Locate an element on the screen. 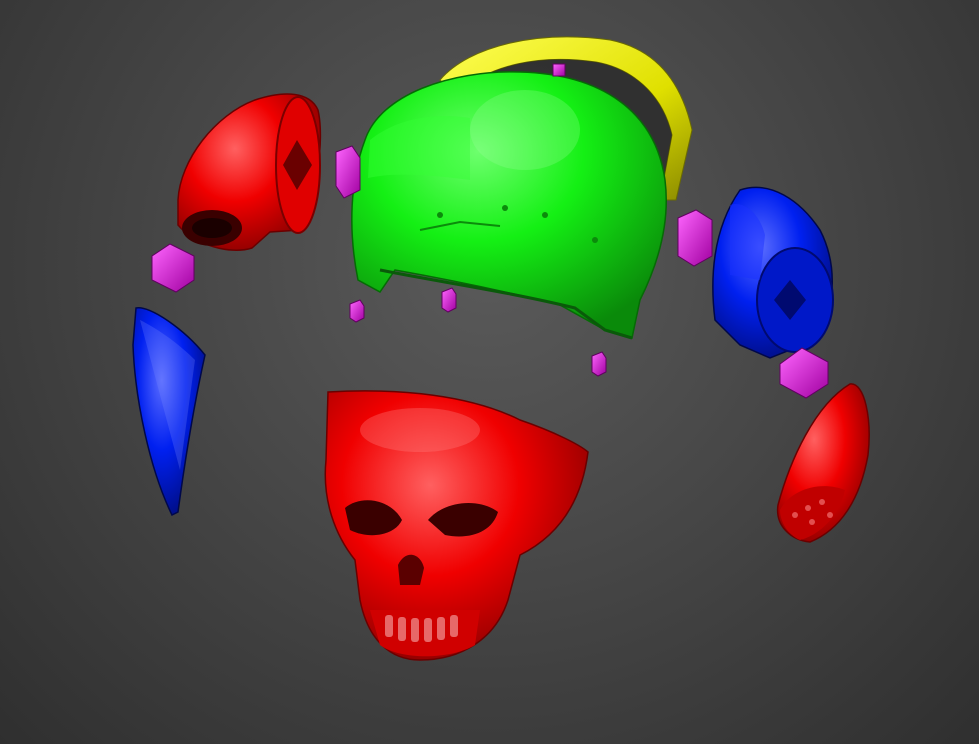 The width and height of the screenshot is (979, 744). left-horn-tip is located at coordinates (169, 412).